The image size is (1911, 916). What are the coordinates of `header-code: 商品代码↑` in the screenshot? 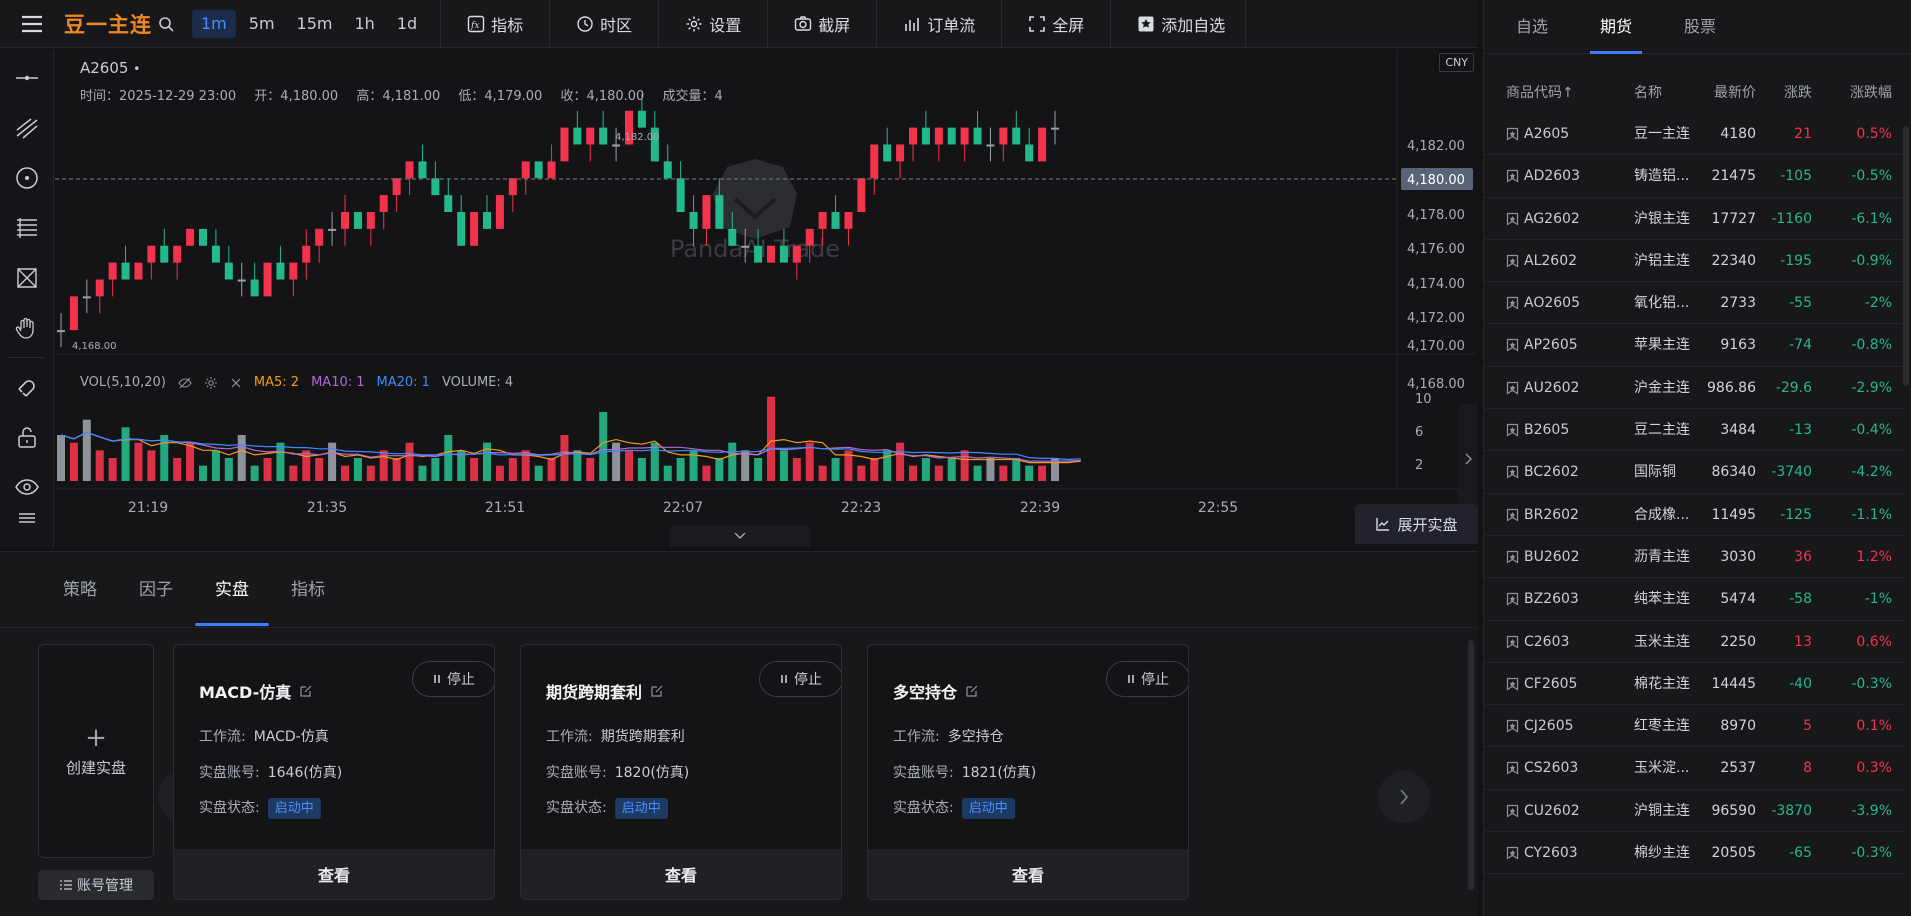 It's located at (1540, 92).